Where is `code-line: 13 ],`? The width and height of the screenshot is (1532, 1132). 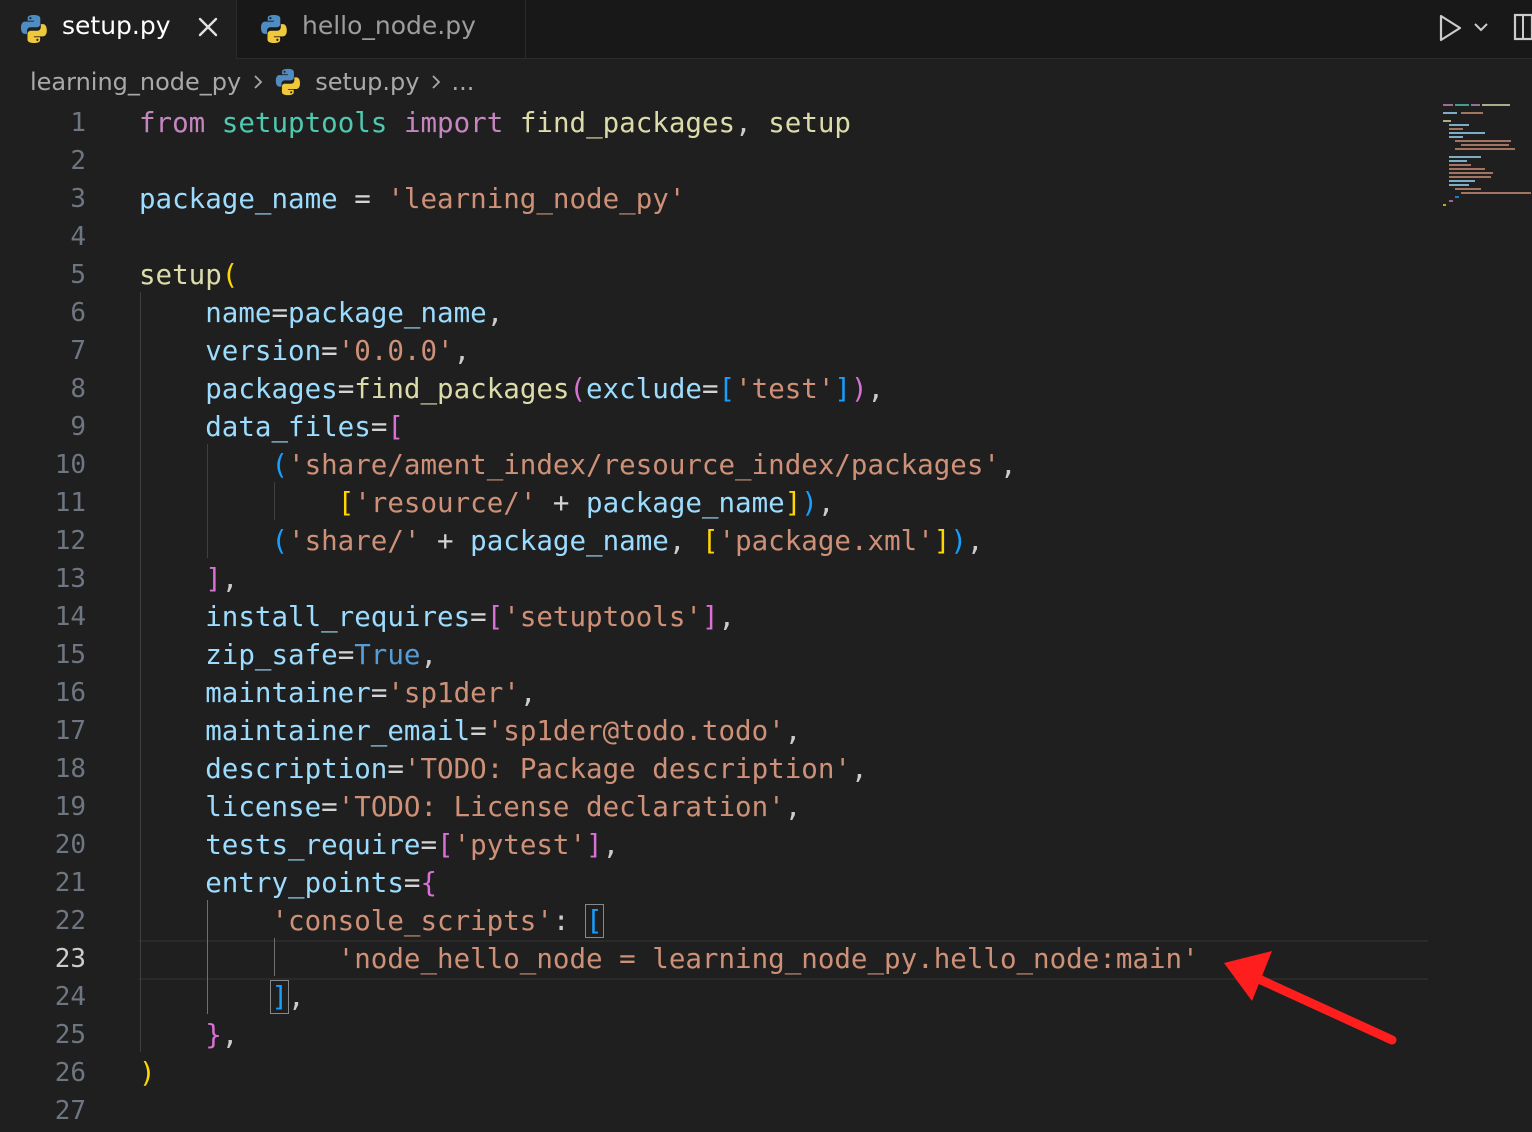
code-line: 13 ], is located at coordinates (720, 579).